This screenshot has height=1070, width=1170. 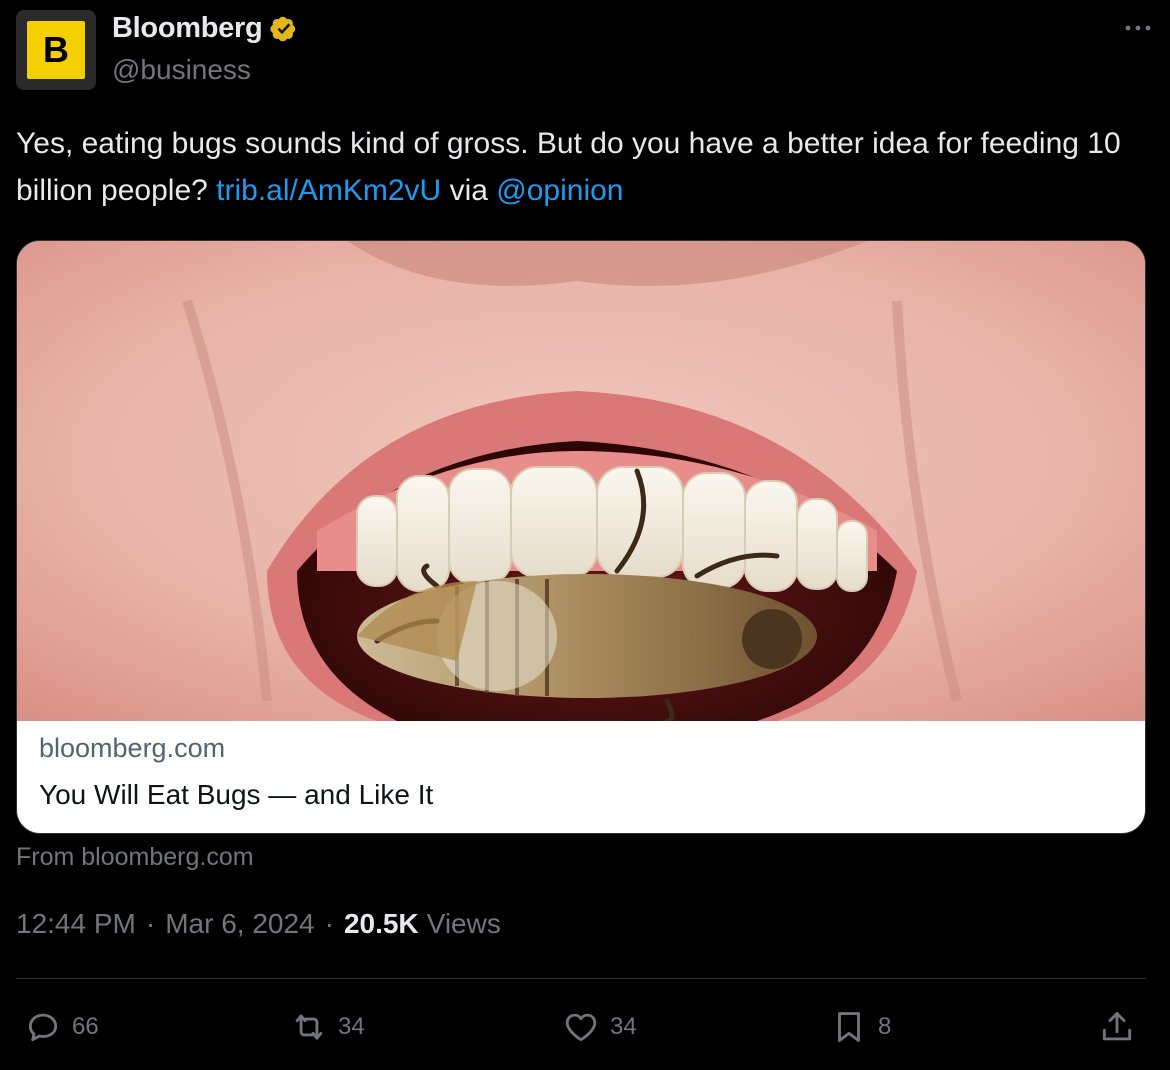 What do you see at coordinates (463, 923) in the screenshot?
I see `views-label: Views` at bounding box center [463, 923].